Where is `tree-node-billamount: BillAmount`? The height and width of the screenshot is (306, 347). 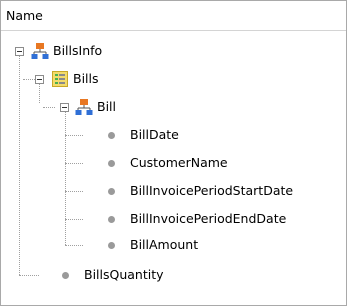 tree-node-billamount: BillAmount is located at coordinates (171, 245).